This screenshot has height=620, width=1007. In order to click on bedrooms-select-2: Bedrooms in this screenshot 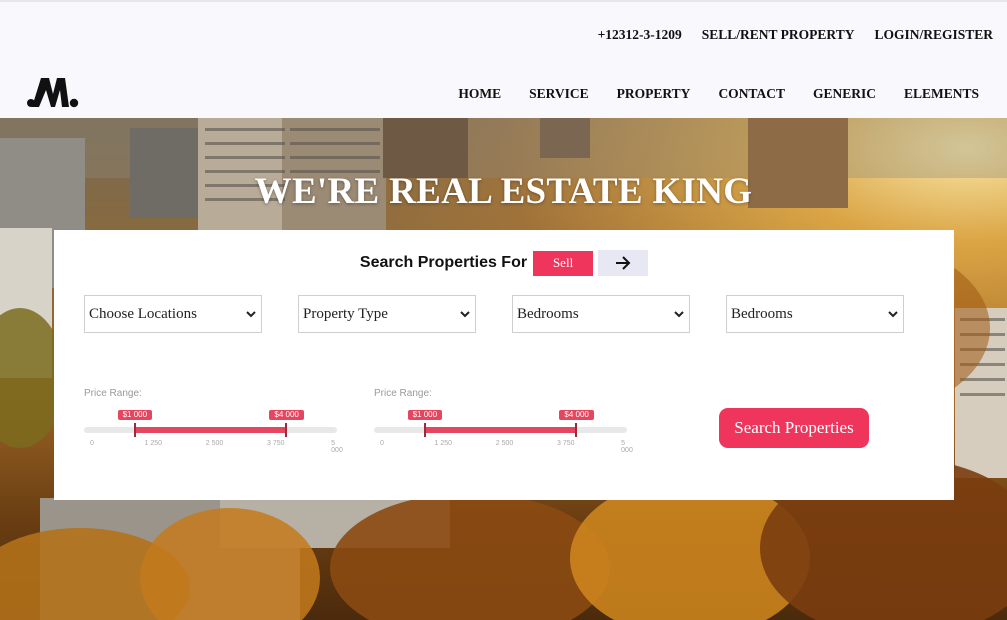, I will do `click(815, 314)`.